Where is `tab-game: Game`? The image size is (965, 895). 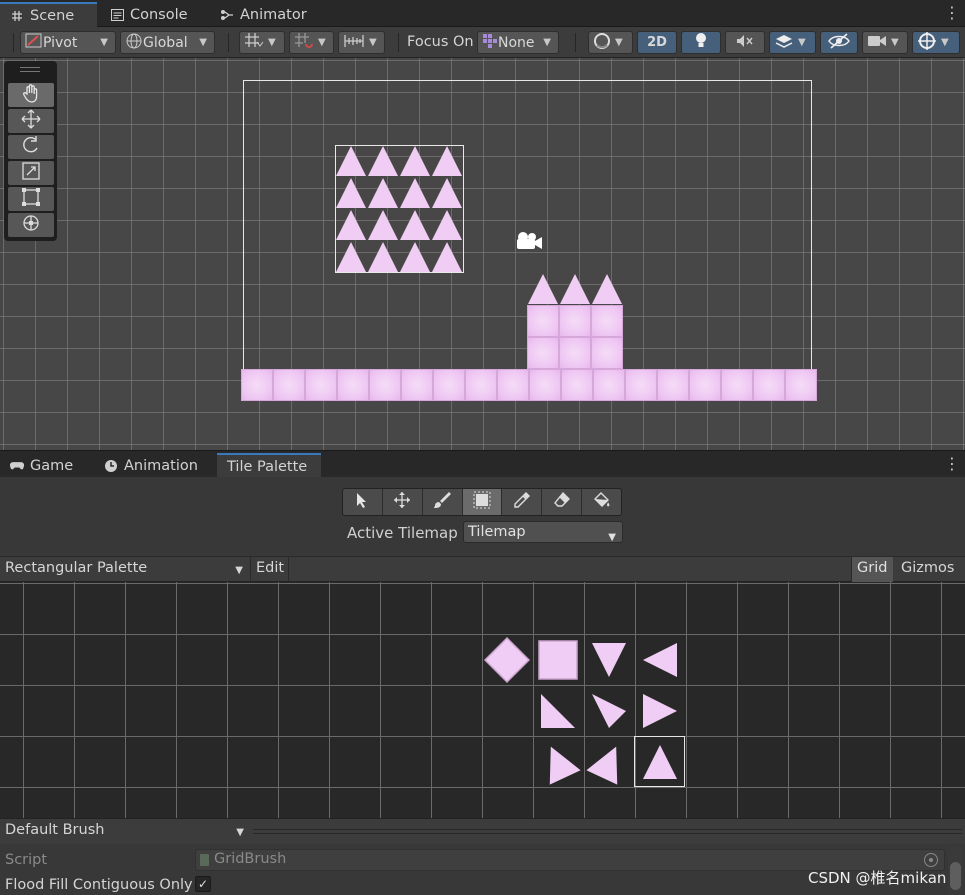 tab-game: Game is located at coordinates (41, 465).